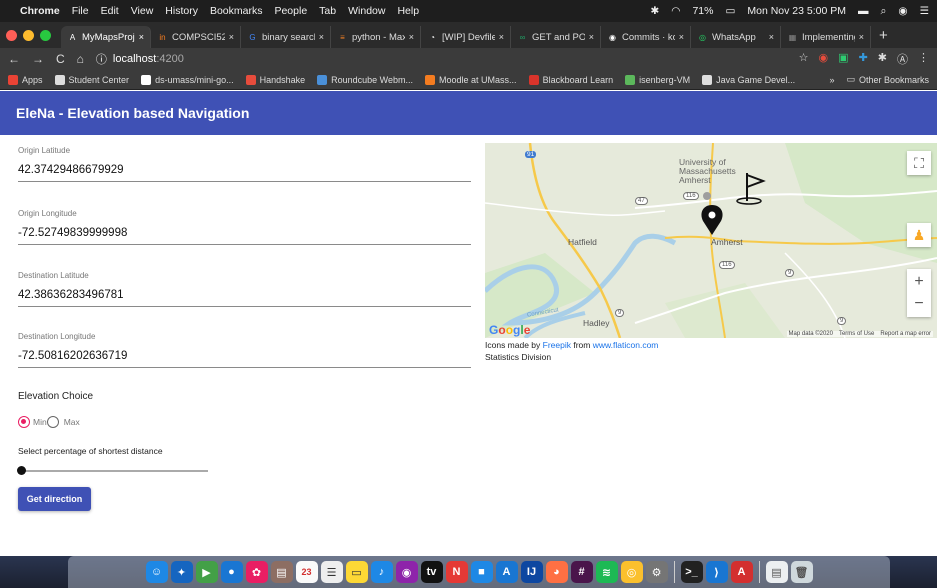  I want to click on fullscreen-button: ⛶, so click(919, 163).